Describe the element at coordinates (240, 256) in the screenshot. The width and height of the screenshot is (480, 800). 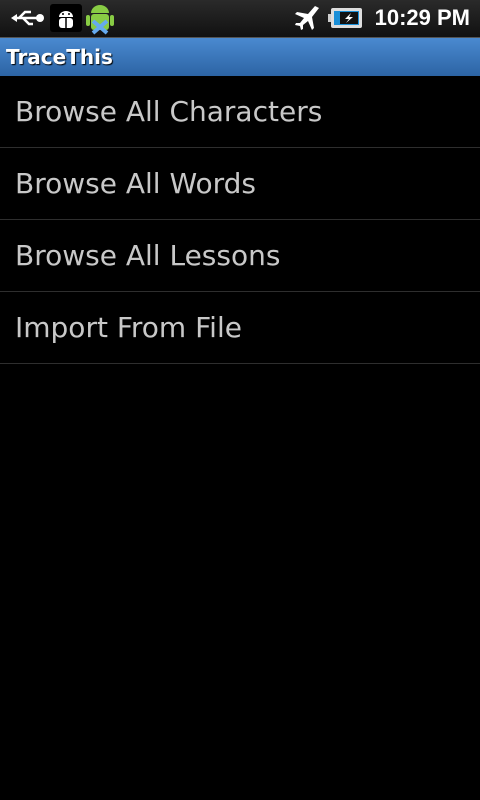
I see `menu-item-browse-lessons: Browse All Lessons` at that location.